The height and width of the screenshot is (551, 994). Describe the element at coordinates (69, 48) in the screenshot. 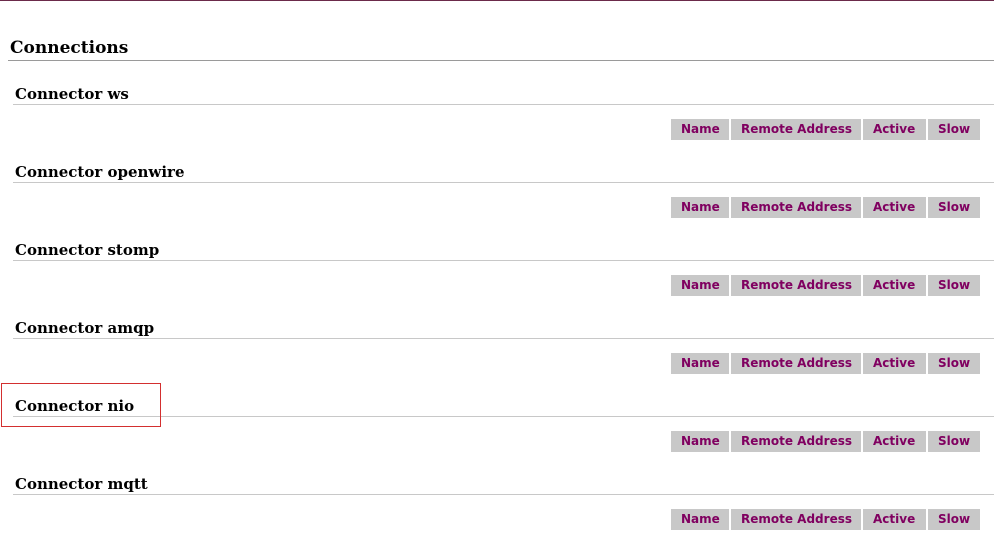

I see `page-title: Connections` at that location.